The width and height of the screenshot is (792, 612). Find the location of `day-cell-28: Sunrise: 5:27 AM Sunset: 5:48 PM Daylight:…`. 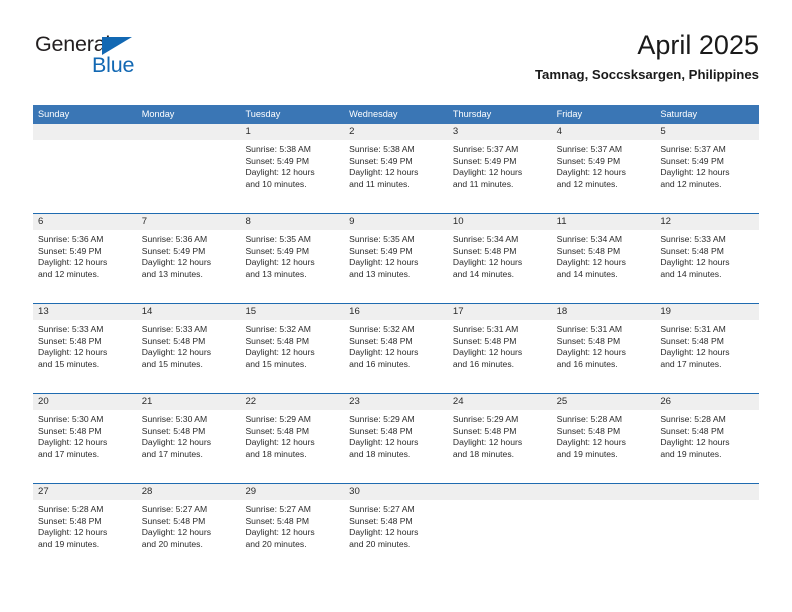

day-cell-28: Sunrise: 5:27 AM Sunset: 5:48 PM Daylight:… is located at coordinates (189, 536).